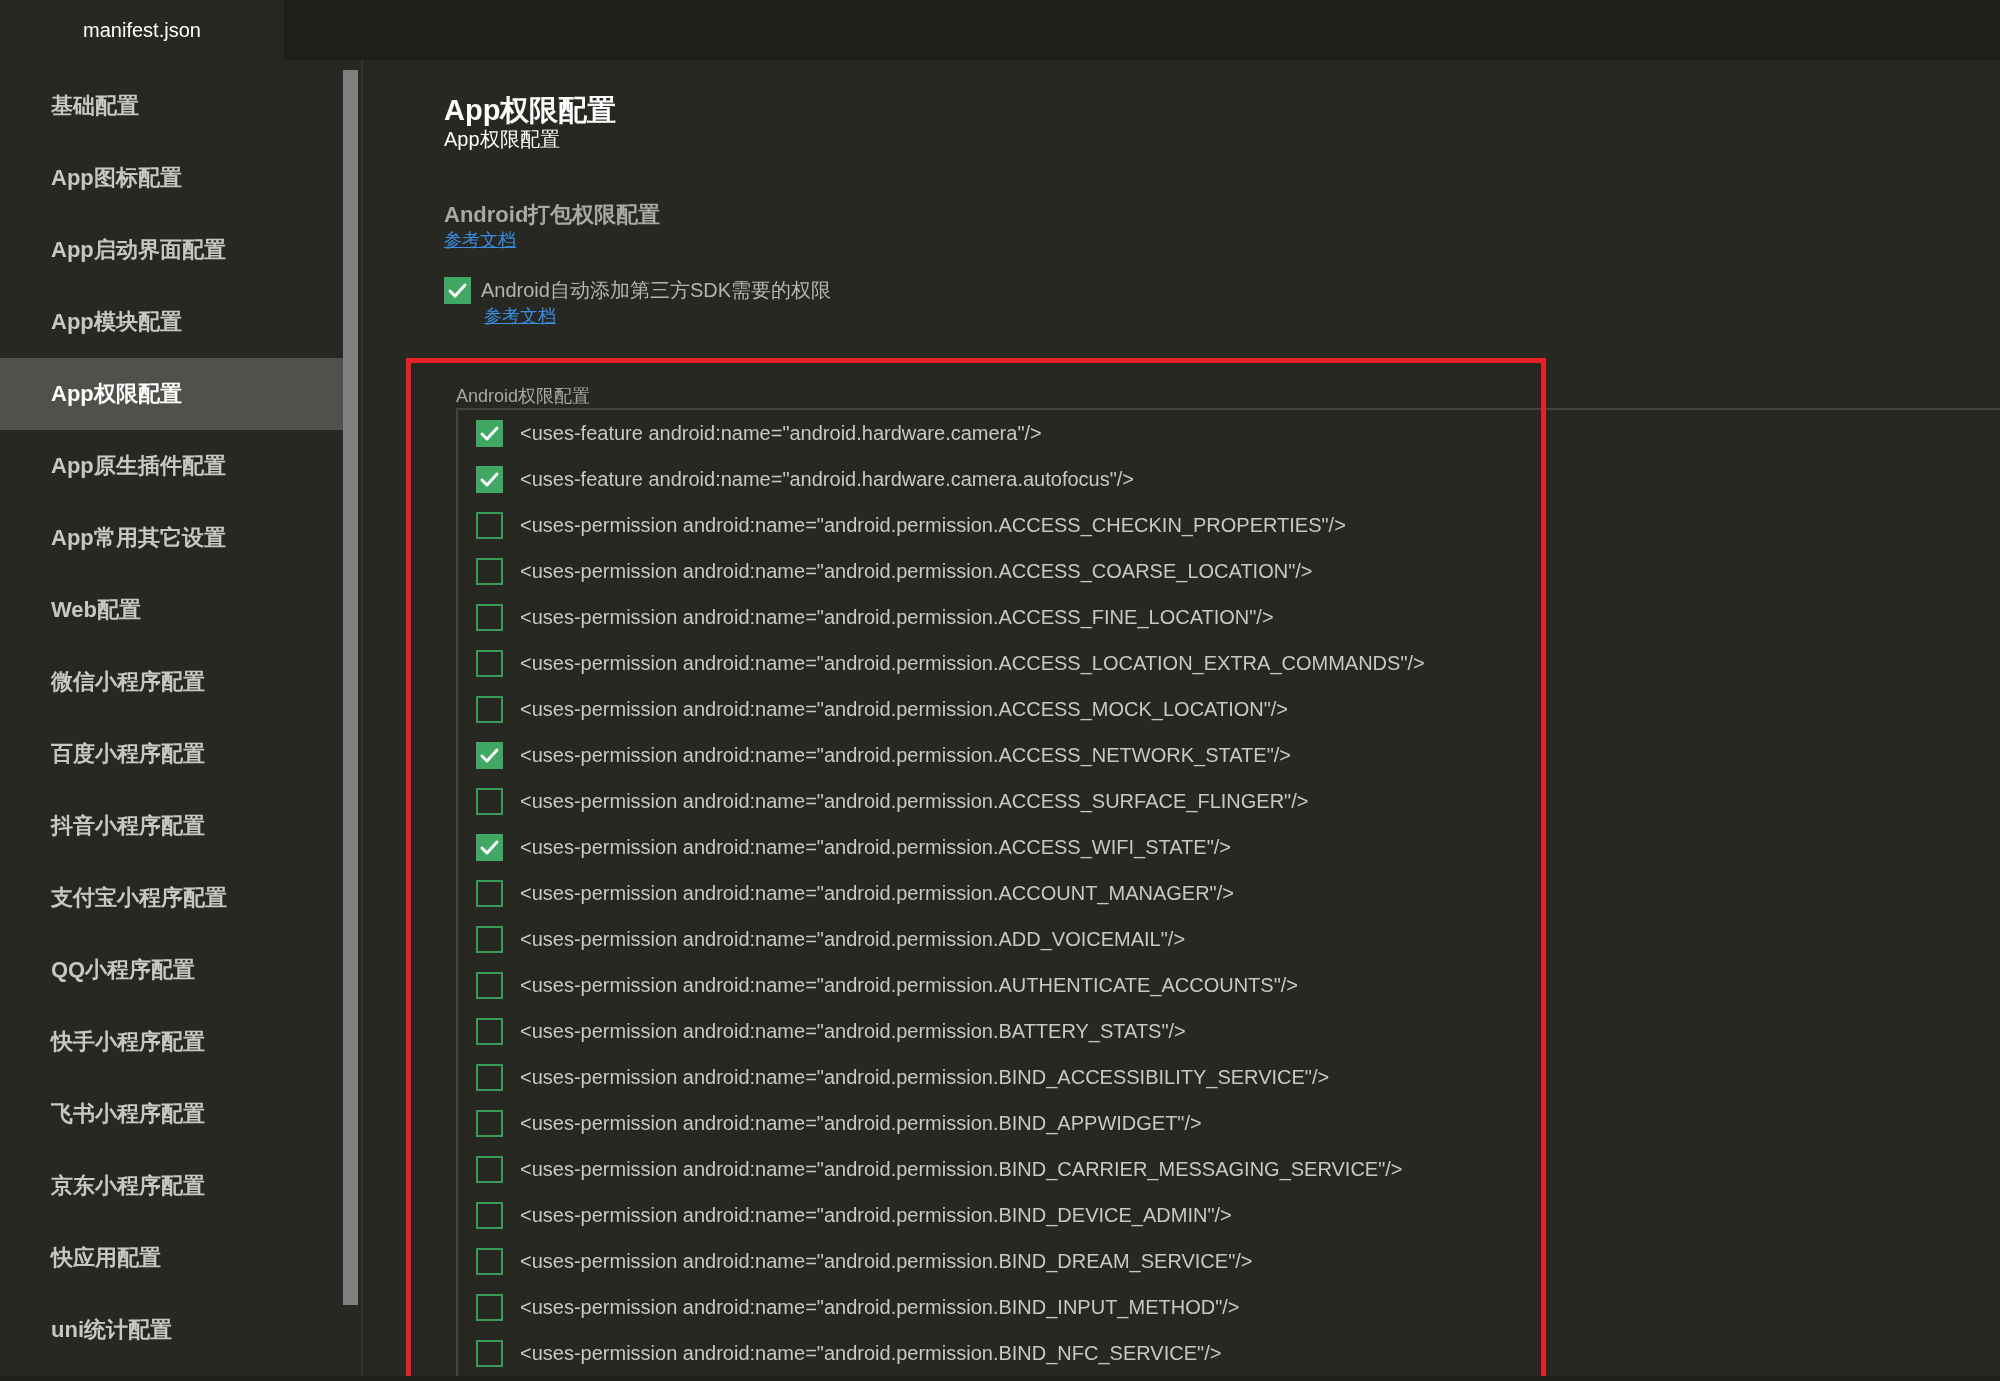 Image resolution: width=2000 pixels, height=1381 pixels. I want to click on sidebar-item: 支付宝小程序配置, so click(171, 898).